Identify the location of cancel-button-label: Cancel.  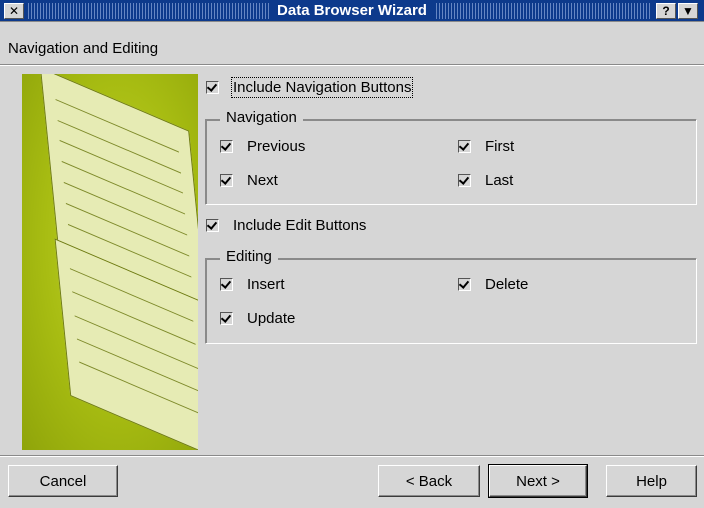
(63, 481).